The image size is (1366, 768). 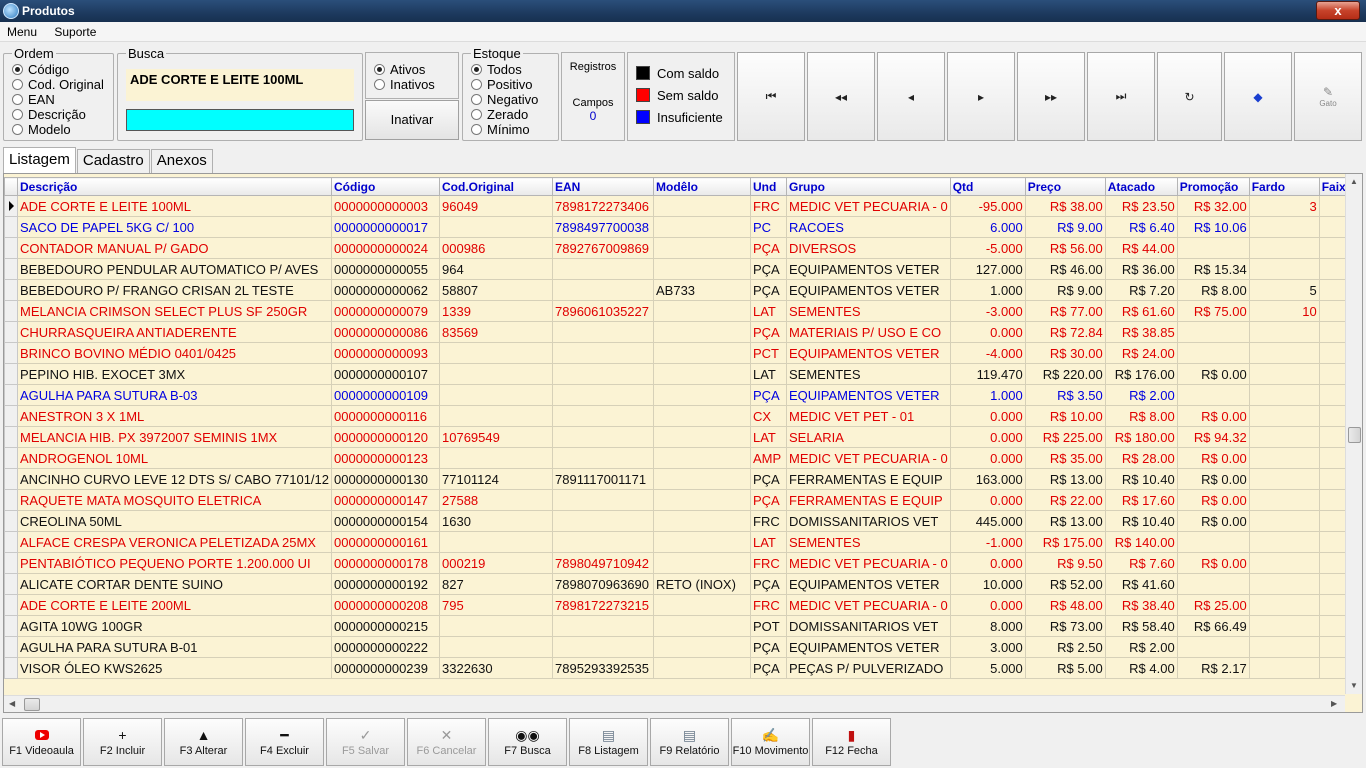 What do you see at coordinates (771, 96) in the screenshot?
I see `first-record-button: ⏮` at bounding box center [771, 96].